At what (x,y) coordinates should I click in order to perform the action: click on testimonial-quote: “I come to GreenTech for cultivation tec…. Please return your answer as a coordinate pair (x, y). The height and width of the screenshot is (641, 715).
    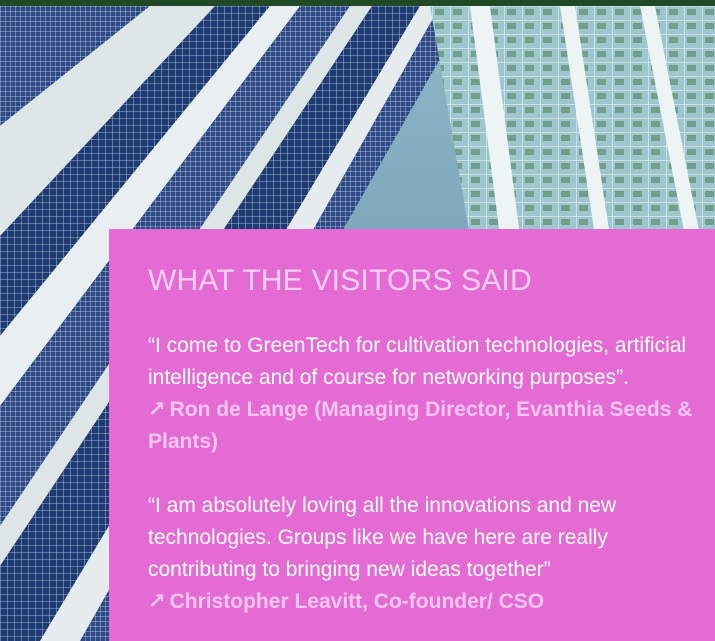
    Looking at the image, I should click on (417, 361).